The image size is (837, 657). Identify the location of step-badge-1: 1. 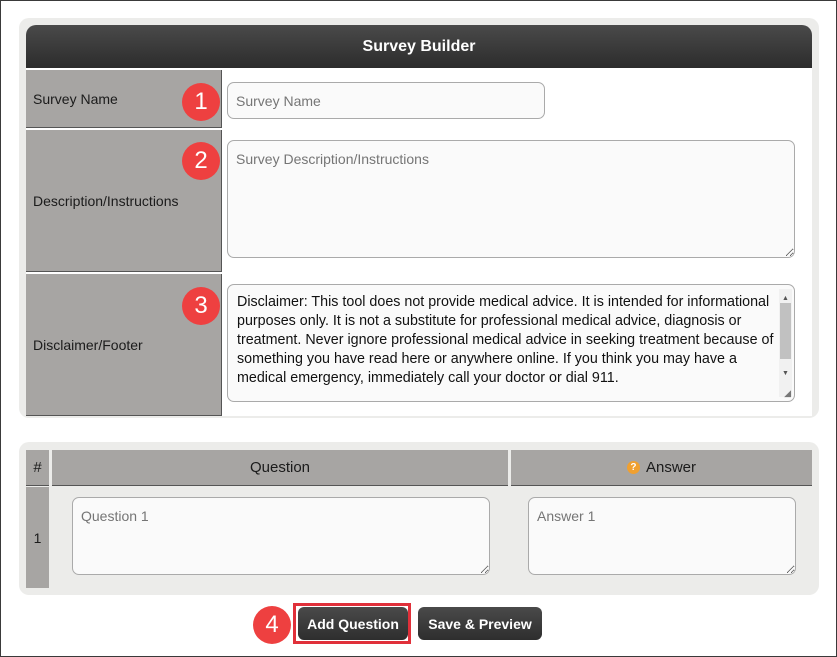
(201, 102).